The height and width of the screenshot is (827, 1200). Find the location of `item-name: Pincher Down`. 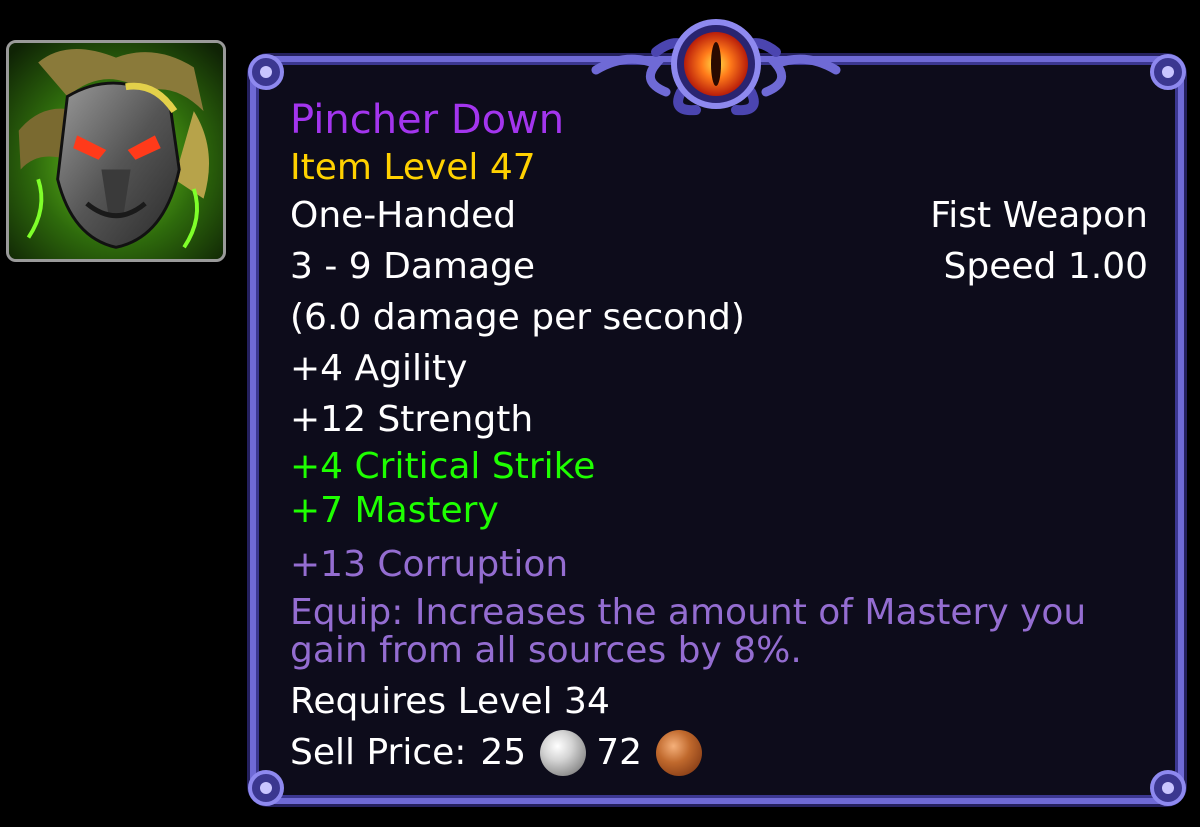

item-name: Pincher Down is located at coordinates (427, 120).